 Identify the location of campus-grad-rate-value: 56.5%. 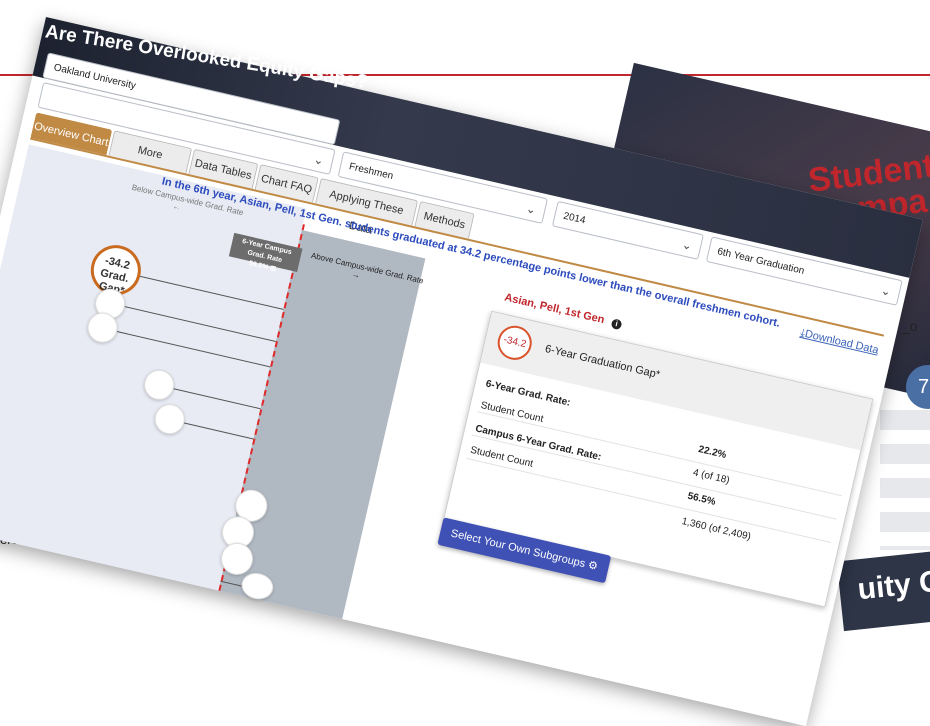
(701, 499).